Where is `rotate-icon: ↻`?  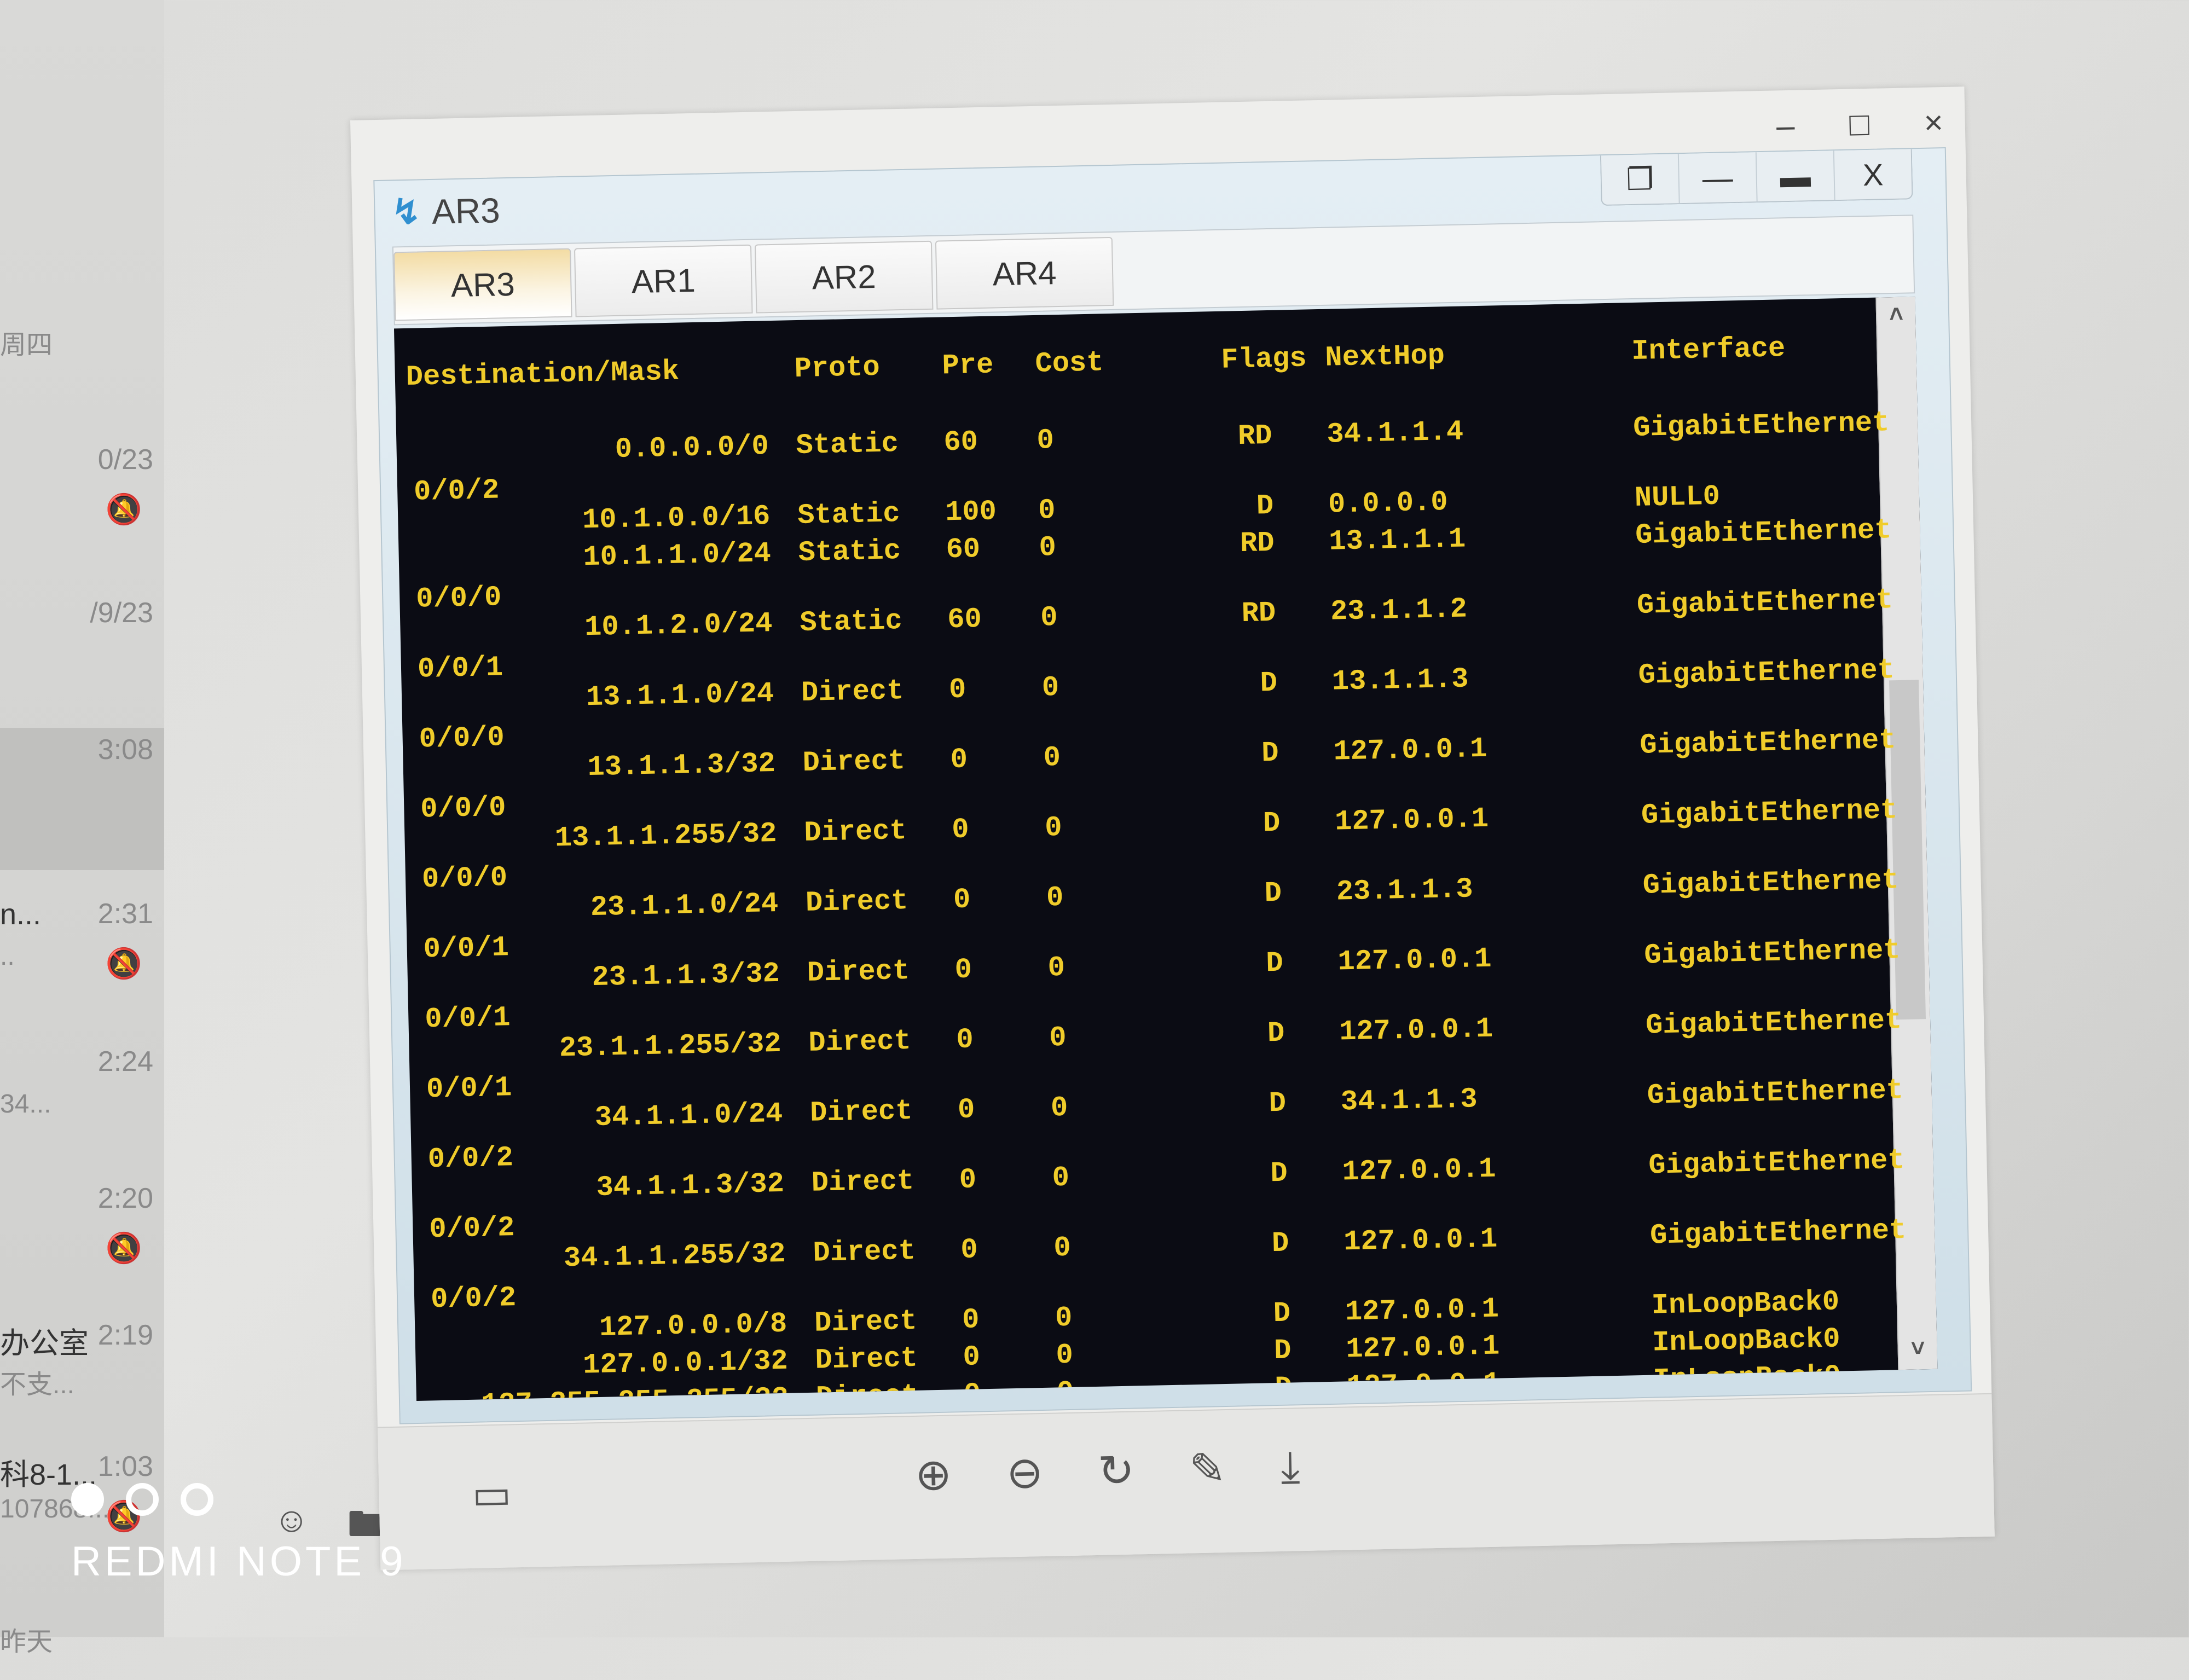
rotate-icon: ↻ is located at coordinates (1116, 1471).